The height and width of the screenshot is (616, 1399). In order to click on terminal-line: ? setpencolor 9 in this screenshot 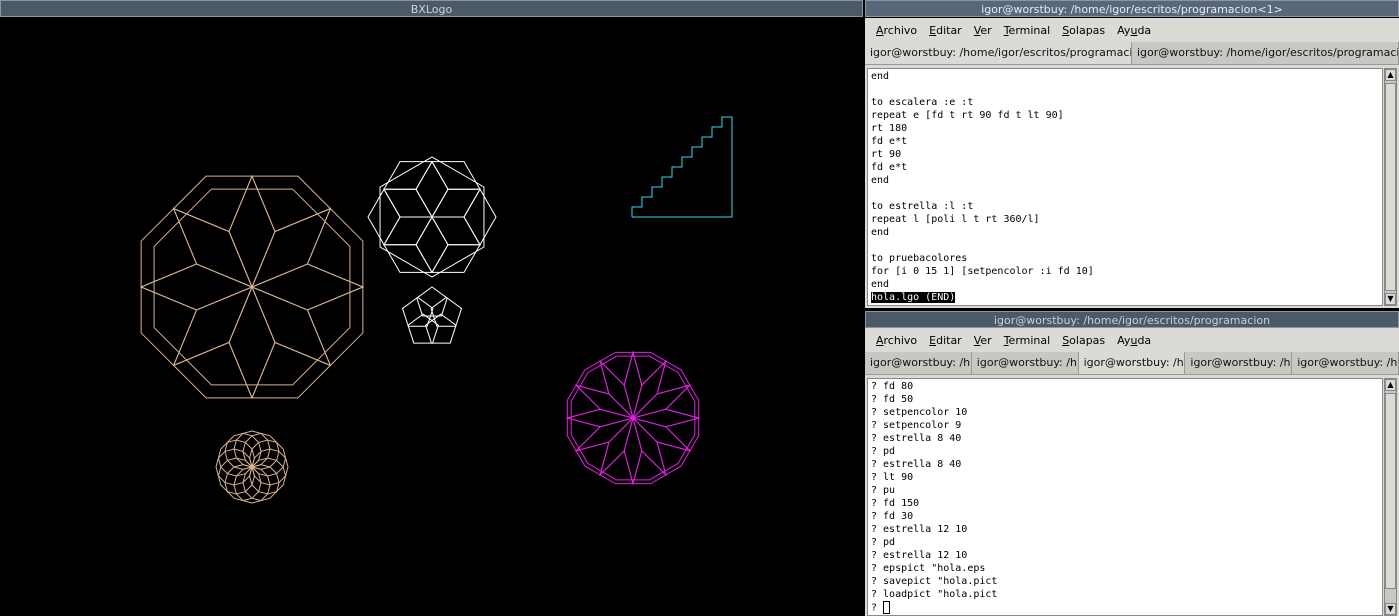, I will do `click(916, 425)`.